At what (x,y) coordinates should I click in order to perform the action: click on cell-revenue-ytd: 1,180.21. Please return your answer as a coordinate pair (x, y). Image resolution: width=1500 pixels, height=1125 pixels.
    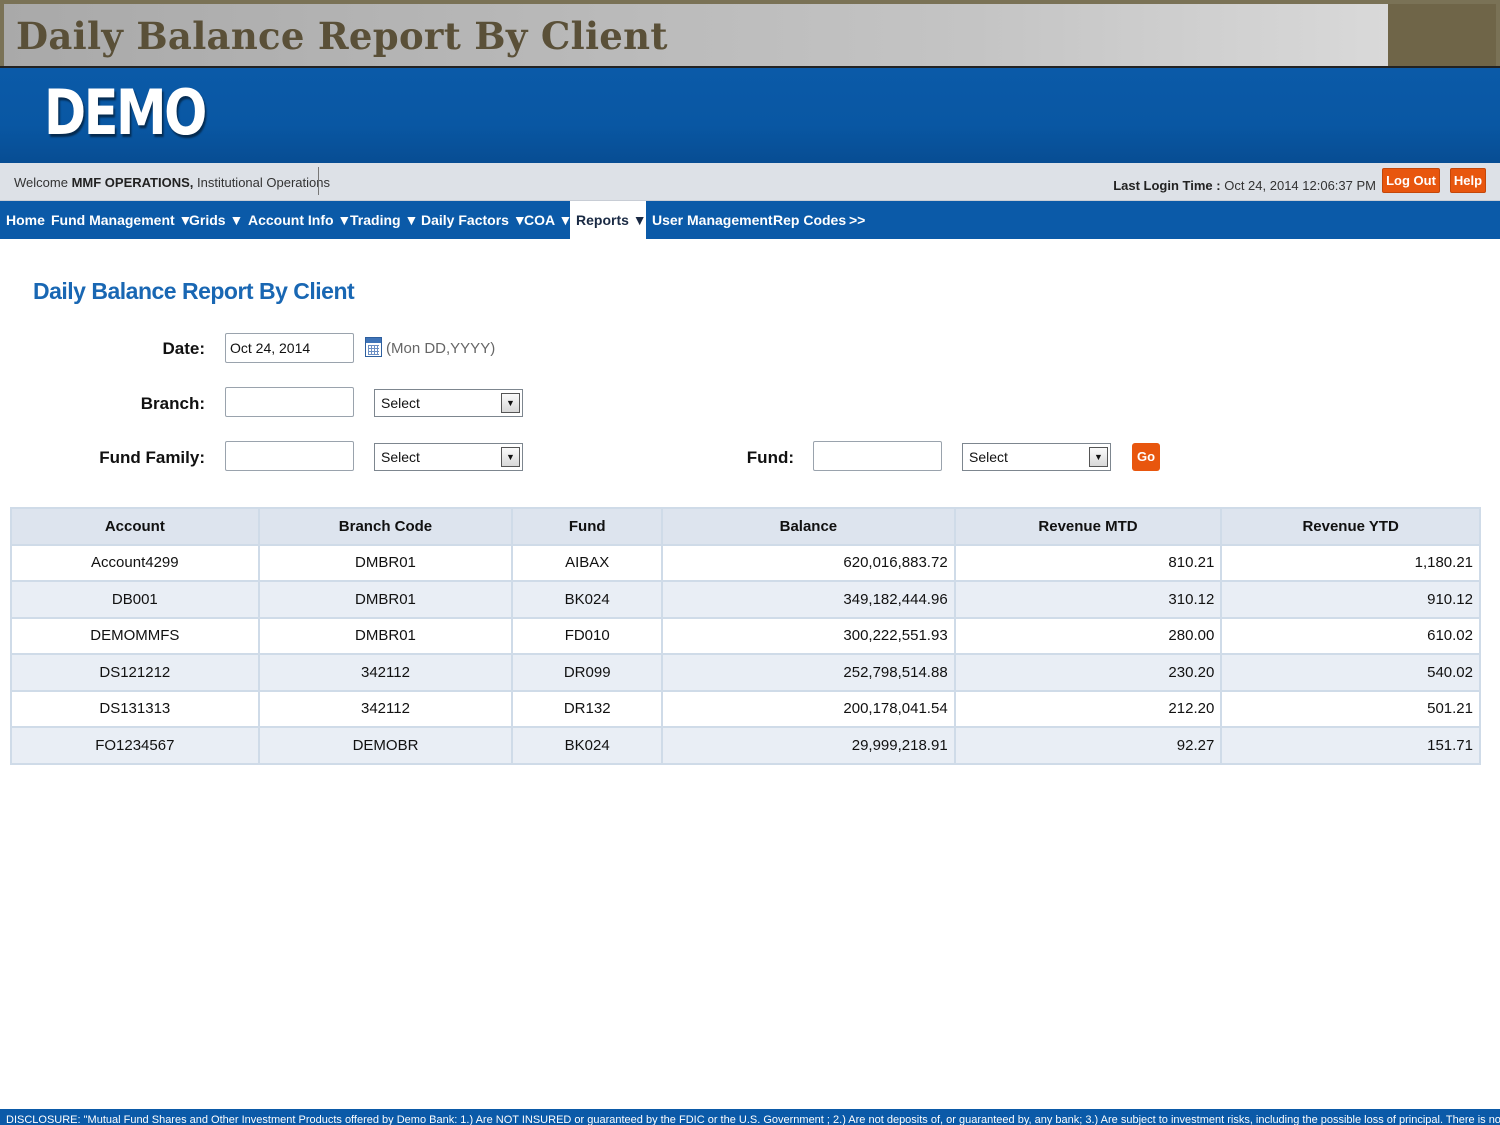
    Looking at the image, I should click on (1350, 562).